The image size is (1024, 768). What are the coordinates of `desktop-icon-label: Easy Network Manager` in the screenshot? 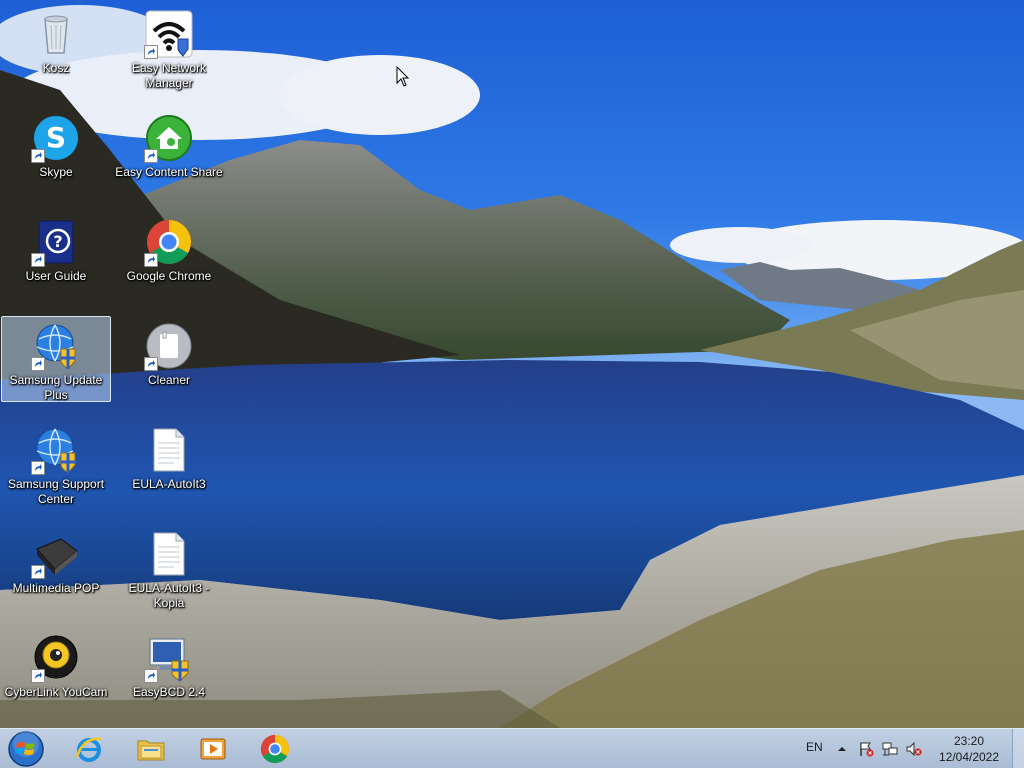 It's located at (169, 75).